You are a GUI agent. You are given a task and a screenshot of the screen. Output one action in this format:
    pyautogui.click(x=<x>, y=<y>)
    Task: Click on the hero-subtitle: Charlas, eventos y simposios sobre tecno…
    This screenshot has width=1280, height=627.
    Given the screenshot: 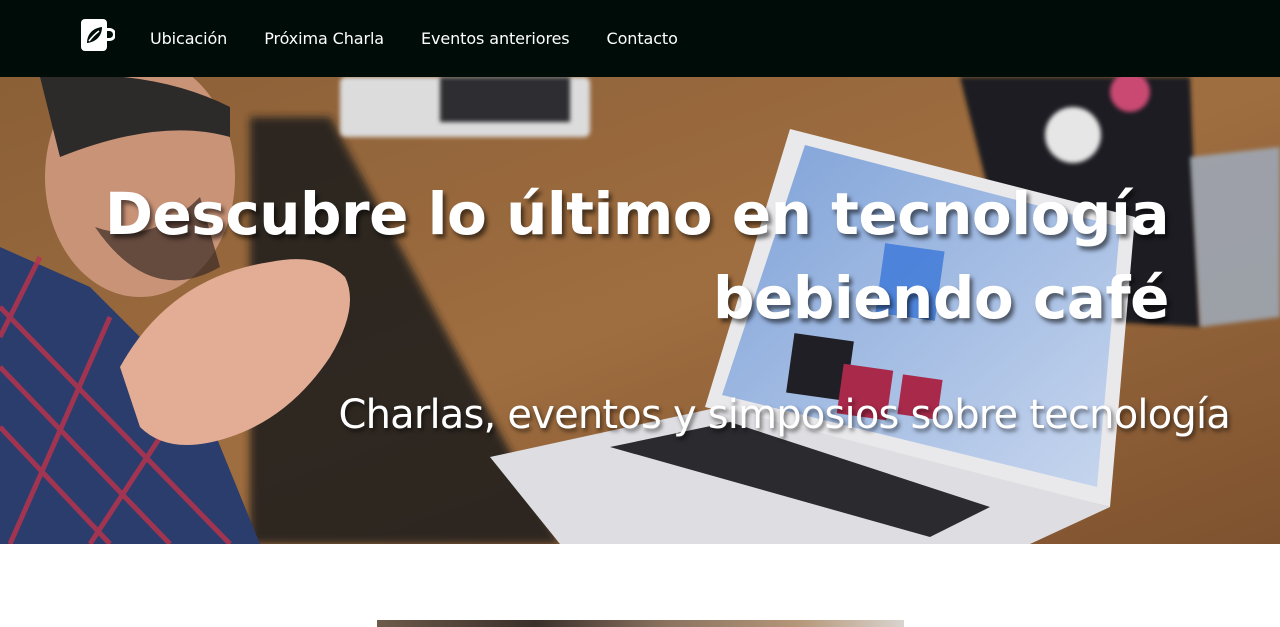 What is the action you would take?
    pyautogui.click(x=784, y=415)
    